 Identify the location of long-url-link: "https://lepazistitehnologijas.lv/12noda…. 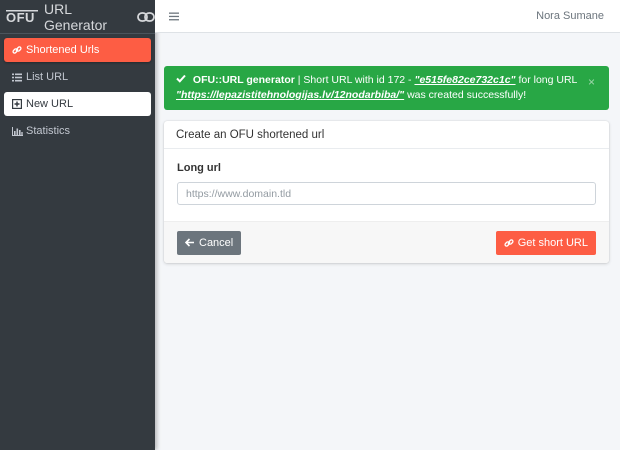
(290, 95).